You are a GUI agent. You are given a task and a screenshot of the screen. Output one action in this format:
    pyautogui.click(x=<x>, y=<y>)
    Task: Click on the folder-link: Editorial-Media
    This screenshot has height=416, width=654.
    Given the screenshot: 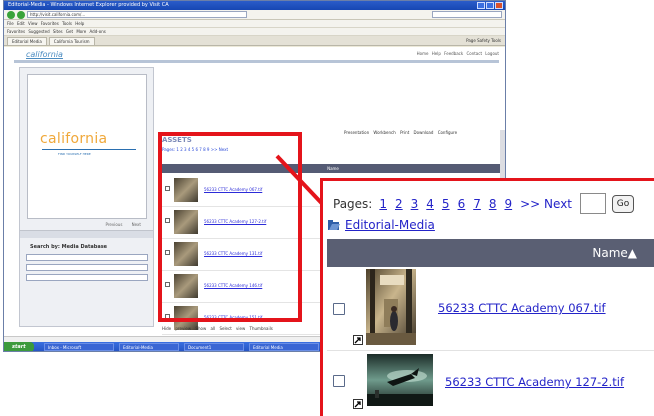 What is the action you would take?
    pyautogui.click(x=390, y=225)
    